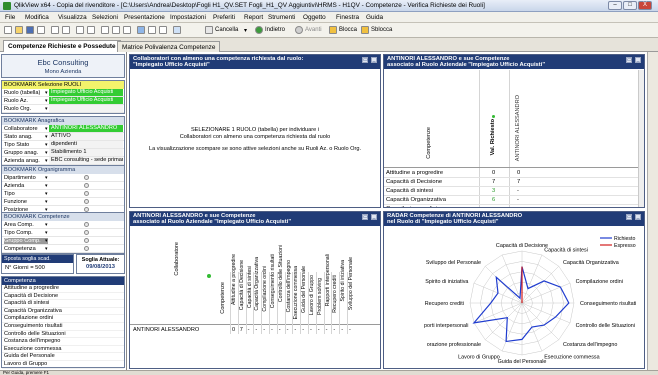 This screenshot has height=375, width=658. Describe the element at coordinates (63, 327) in the screenshot. I see `list-item: Conseguimento risultati` at that location.